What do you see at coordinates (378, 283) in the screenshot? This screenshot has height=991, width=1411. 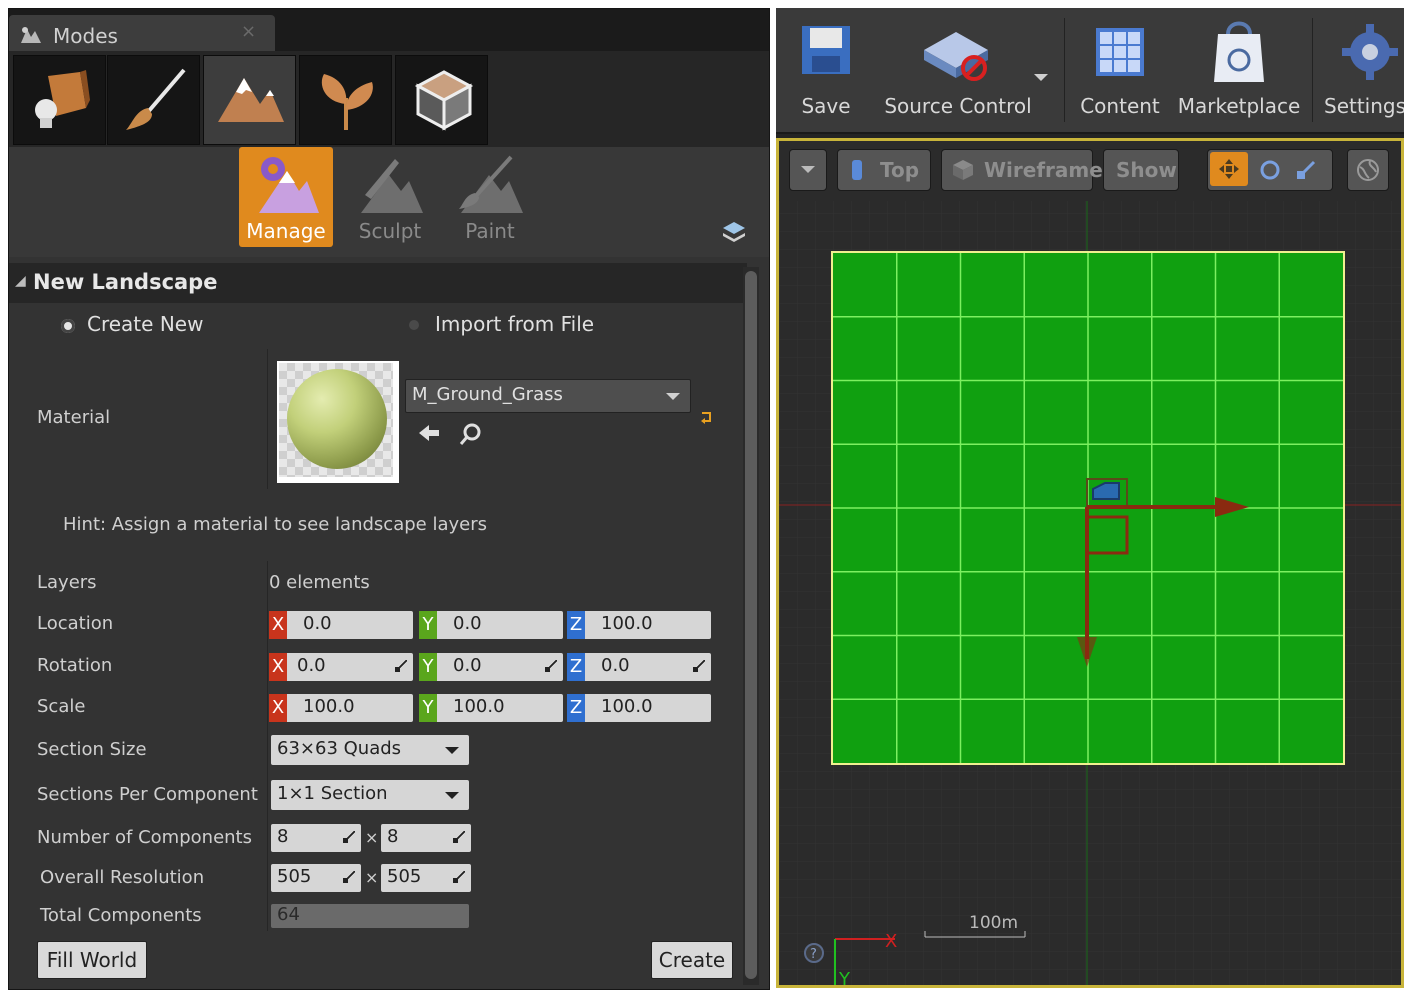 I see `new-landscape-section-header: ◢ New Landscape` at bounding box center [378, 283].